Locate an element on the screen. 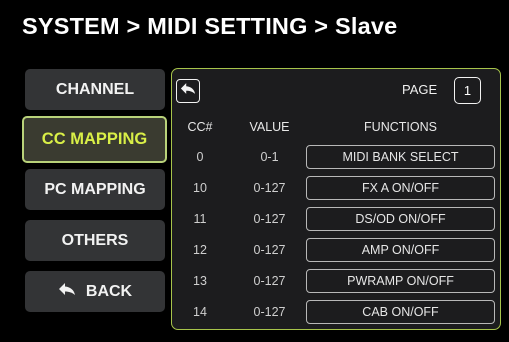  table-row: 0 0-1 MIDI BANK SELECT is located at coordinates (337, 157).